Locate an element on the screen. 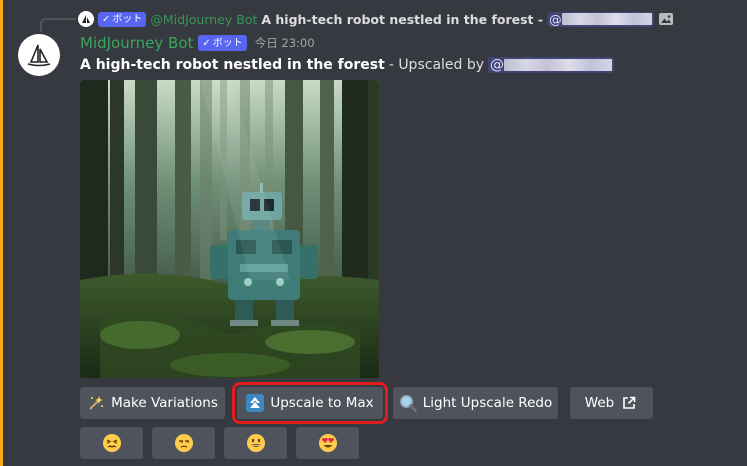 This screenshot has height=466, width=747. message-header: MidJourney Bot ✓ ボット 今日 23:00 is located at coordinates (197, 43).